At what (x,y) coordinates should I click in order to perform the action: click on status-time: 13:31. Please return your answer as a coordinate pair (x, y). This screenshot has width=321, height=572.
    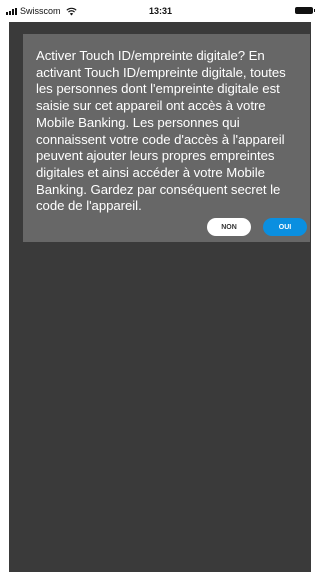
    Looking at the image, I should click on (160, 11).